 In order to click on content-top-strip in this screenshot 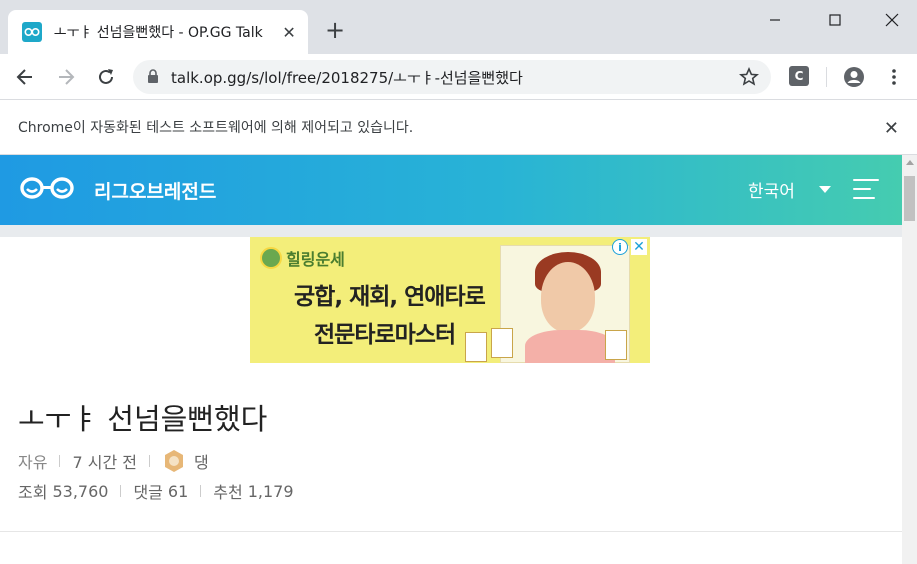, I will do `click(451, 231)`.